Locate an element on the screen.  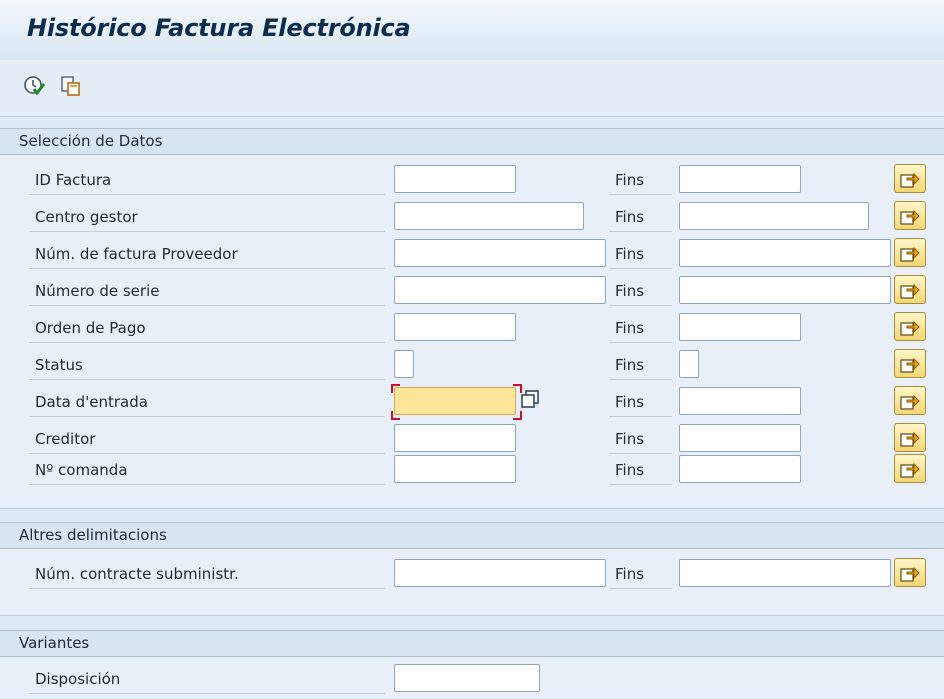
execute-clock-icon is located at coordinates (35, 86).